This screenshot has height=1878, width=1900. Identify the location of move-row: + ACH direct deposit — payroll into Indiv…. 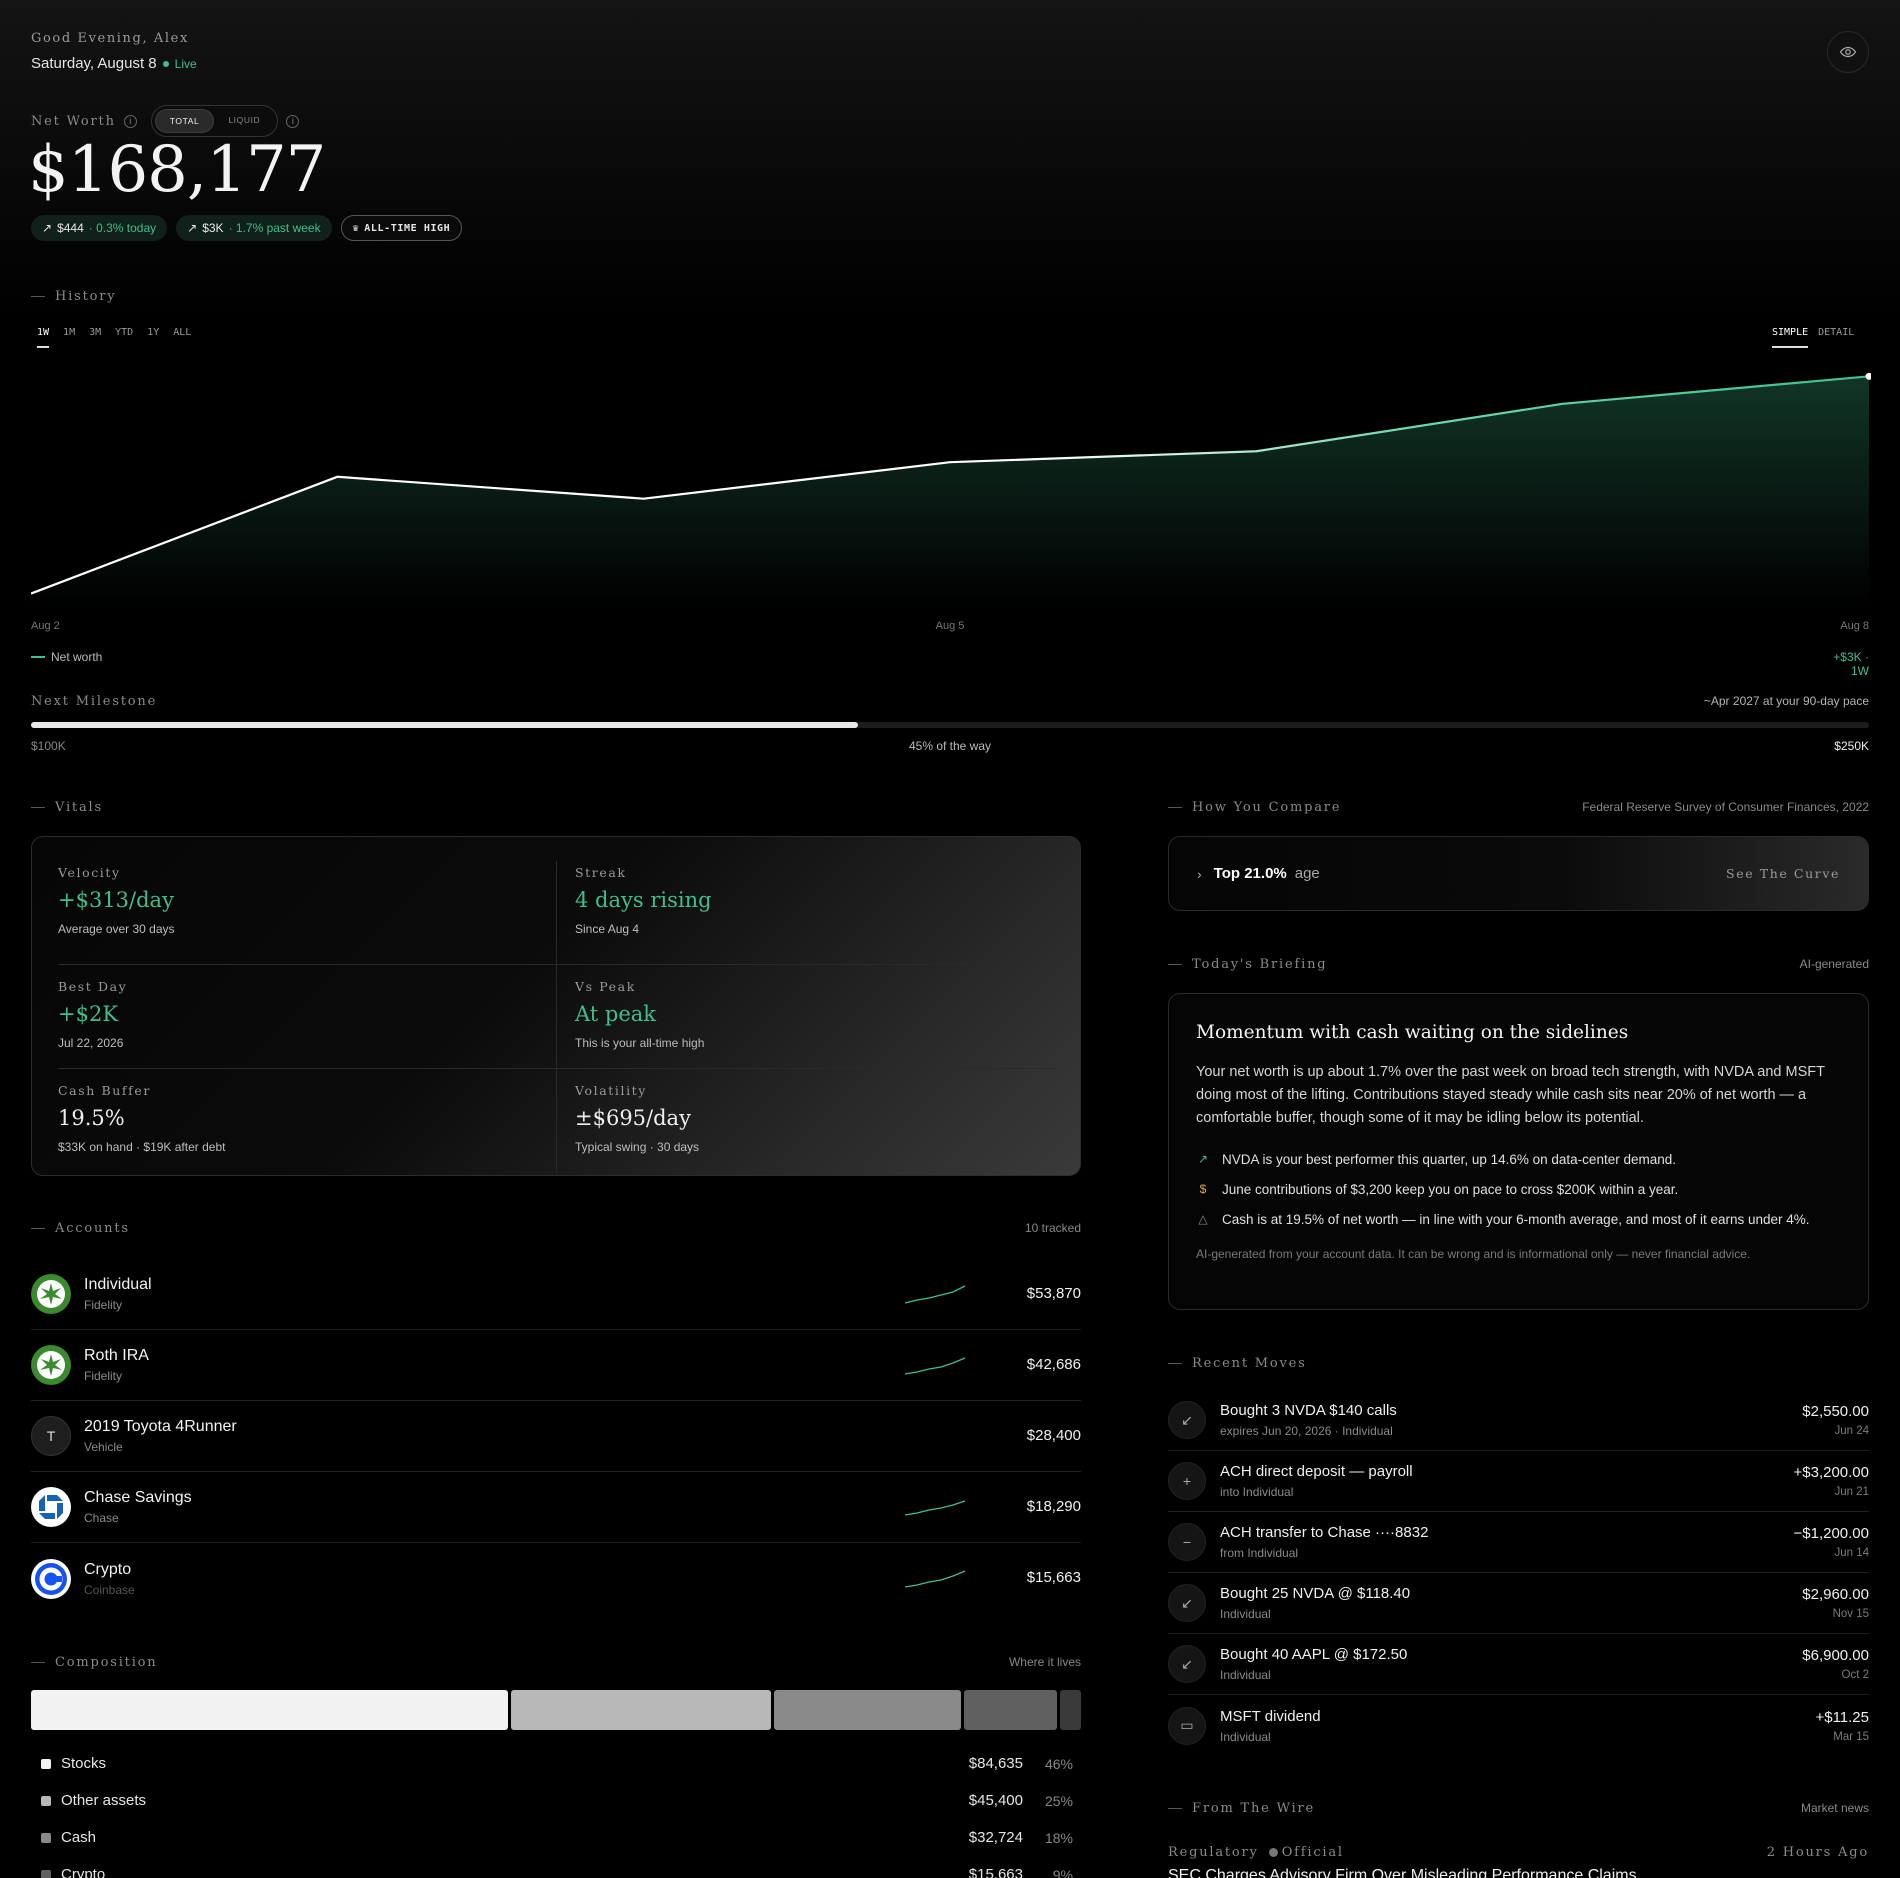
(1518, 1481).